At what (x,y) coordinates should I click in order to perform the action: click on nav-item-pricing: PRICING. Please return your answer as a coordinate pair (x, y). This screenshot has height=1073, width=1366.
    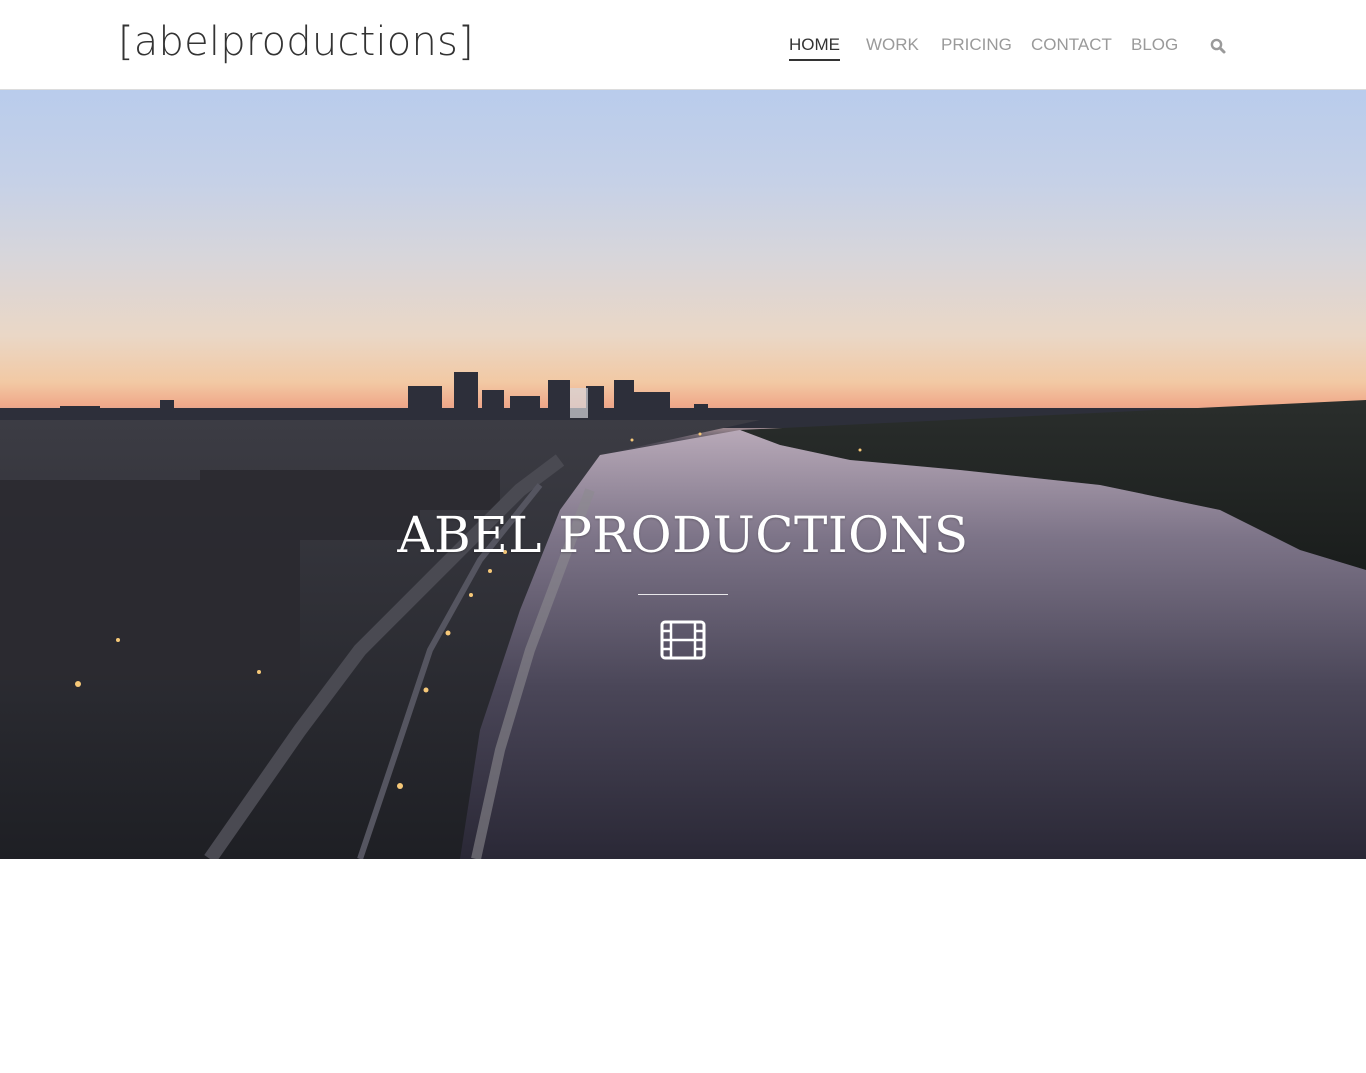
    Looking at the image, I should click on (976, 46).